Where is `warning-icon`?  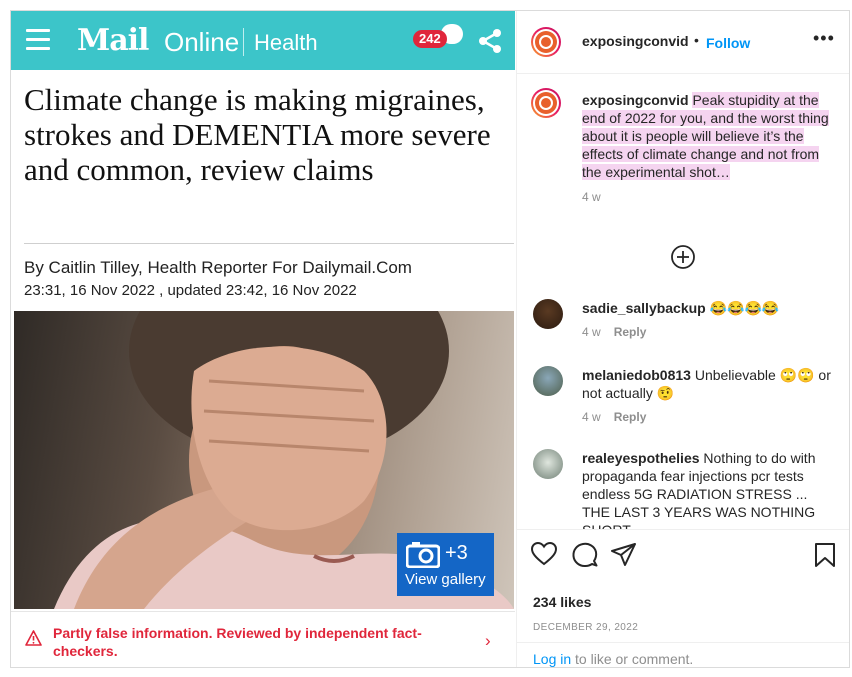
warning-icon is located at coordinates (33, 638).